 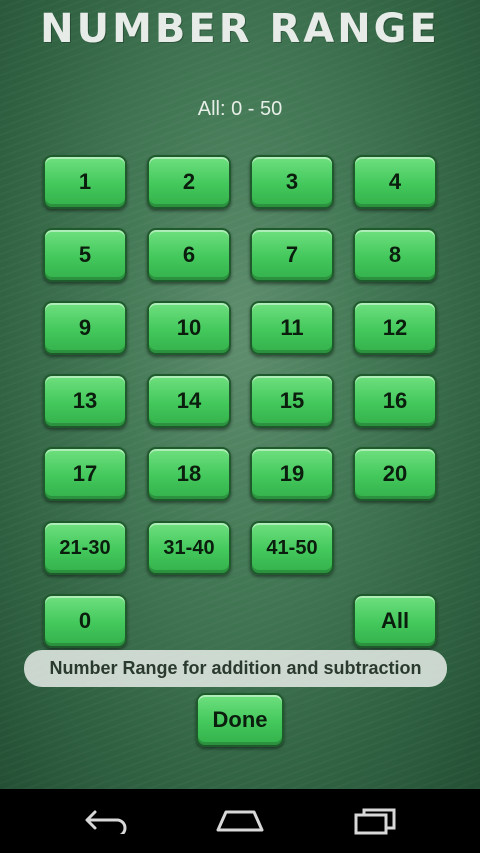 I want to click on system-nav-bar, so click(x=240, y=821).